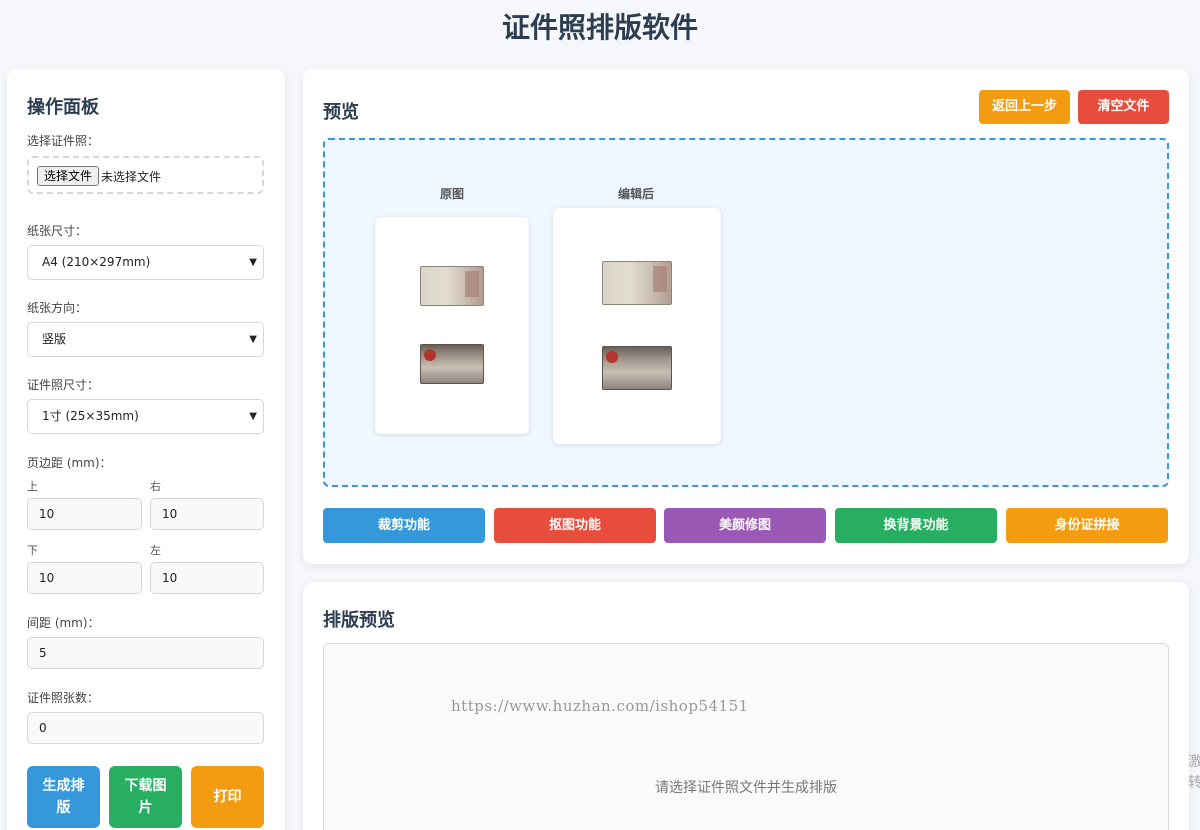  I want to click on orientation-value: 竖版, so click(54, 339).